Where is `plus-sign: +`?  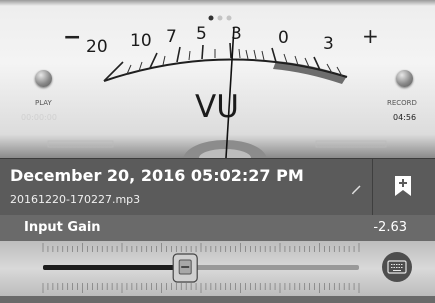 plus-sign: + is located at coordinates (370, 36).